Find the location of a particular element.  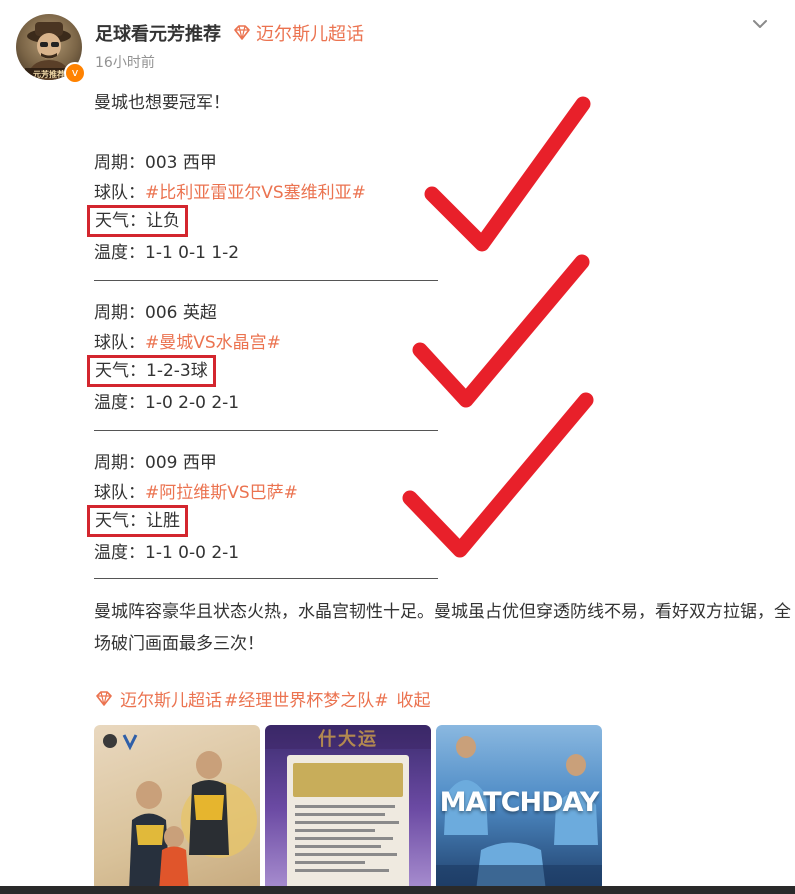

post-intro: 曼城也想要冠军！ is located at coordinates (162, 103).